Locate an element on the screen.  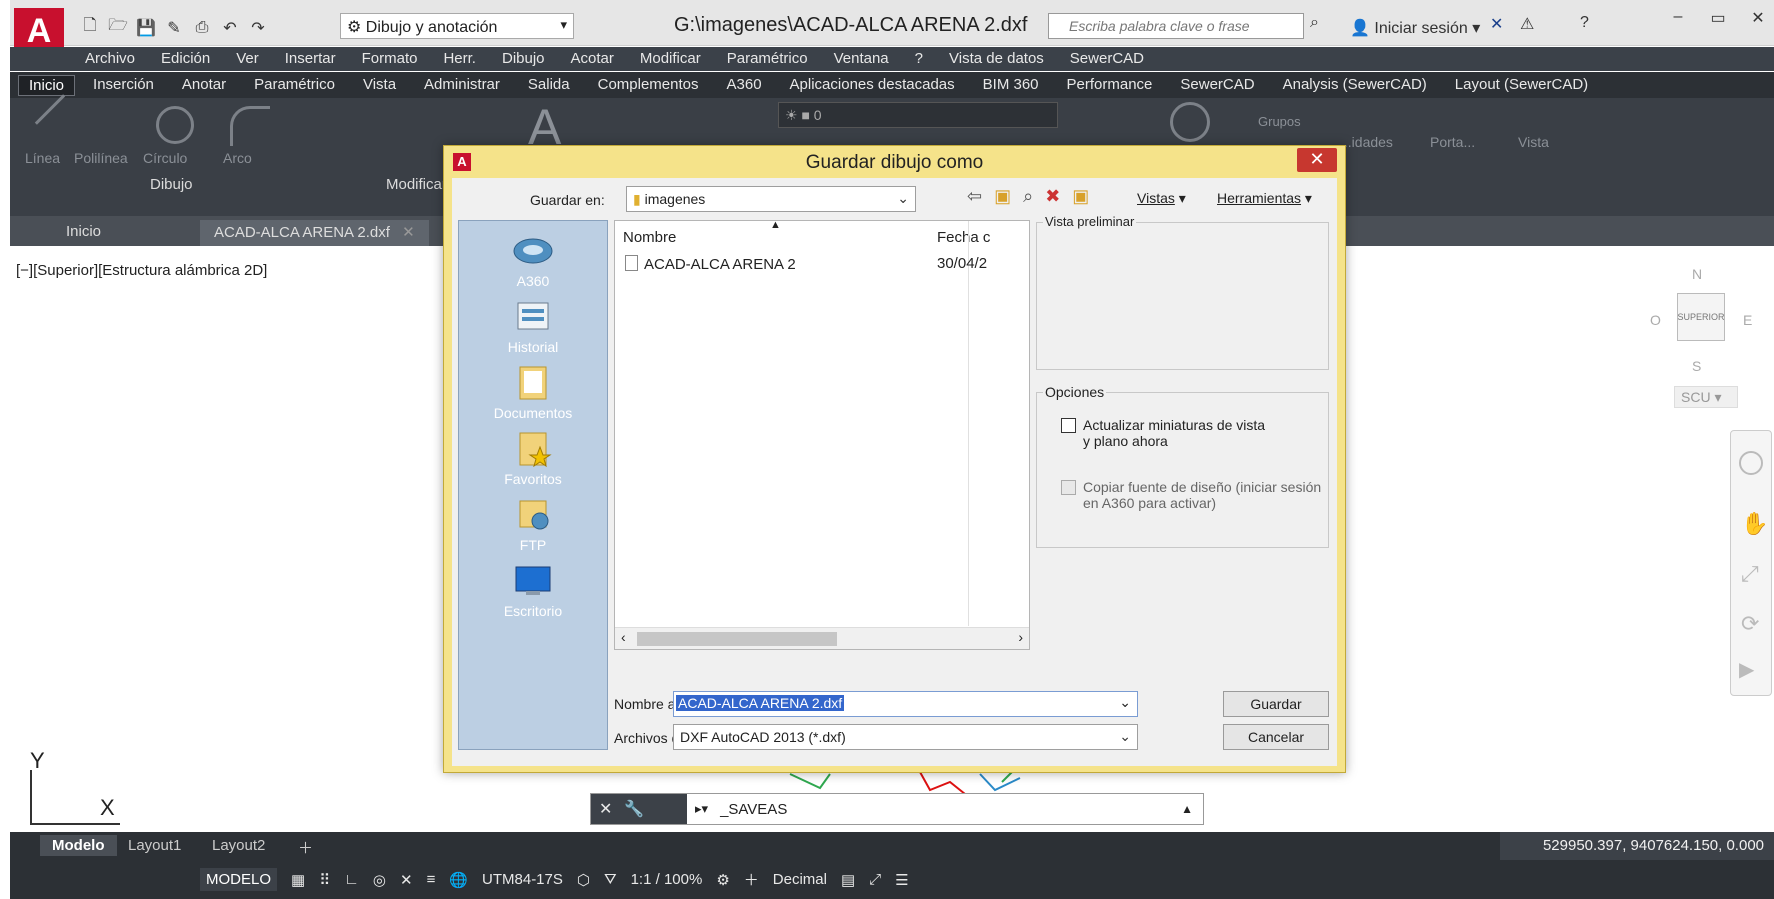
command-history-icon: ▲ is located at coordinates (1187, 809).